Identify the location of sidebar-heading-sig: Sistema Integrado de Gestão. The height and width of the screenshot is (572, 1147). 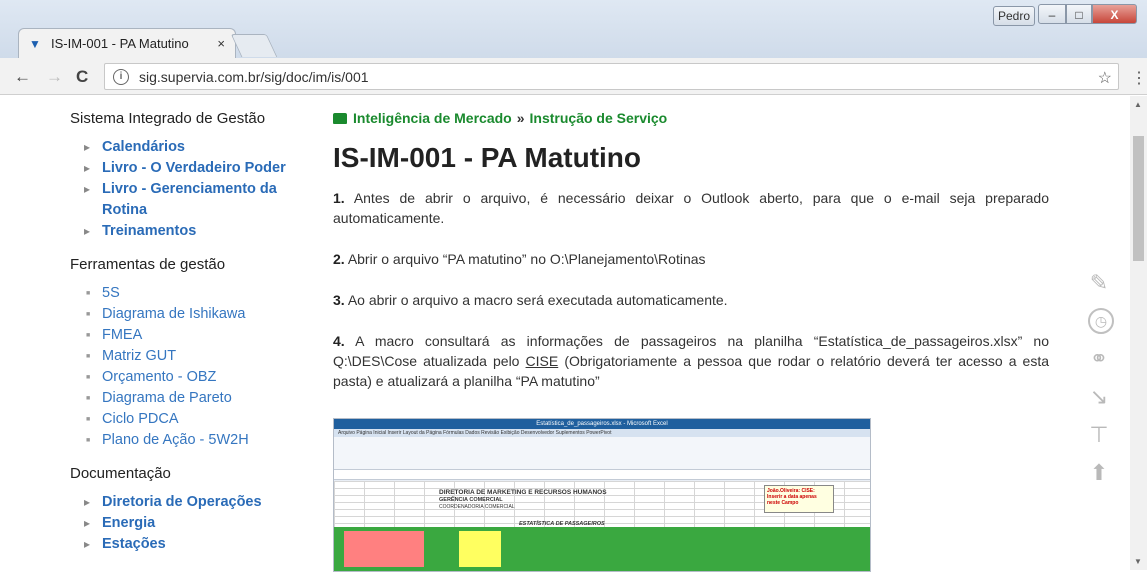
(168, 118).